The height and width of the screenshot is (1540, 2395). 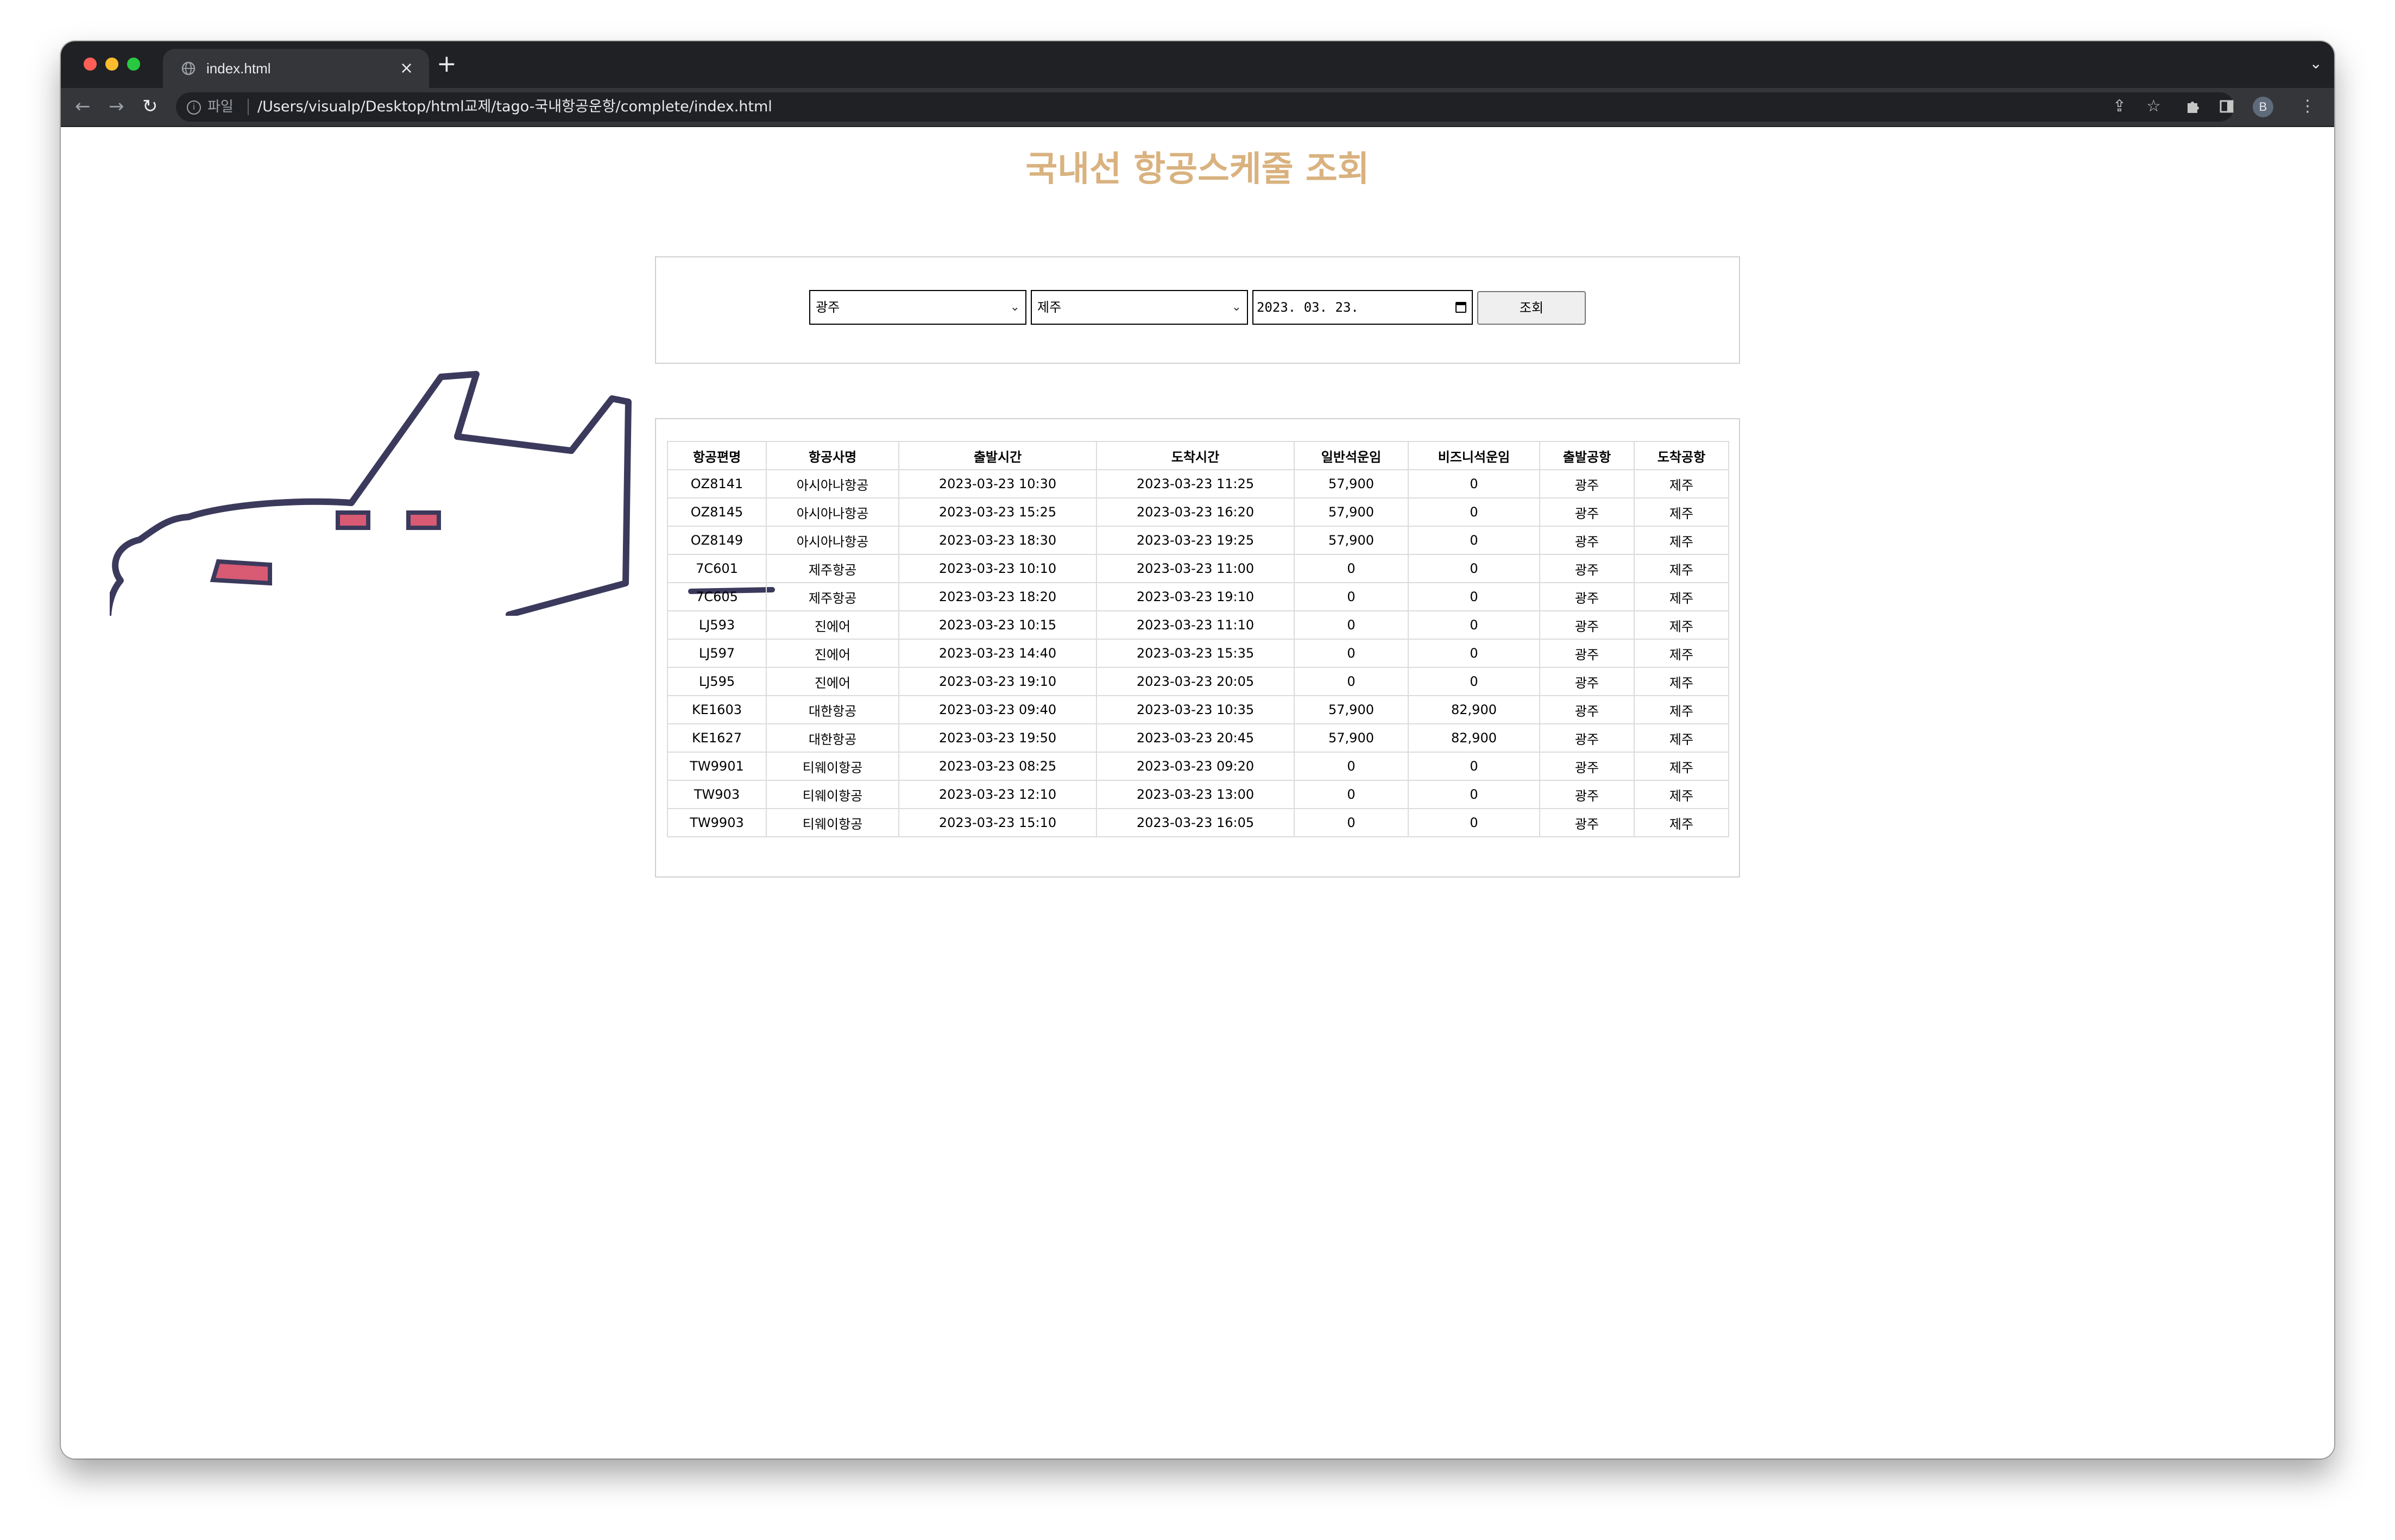 I want to click on tab-index-html: index.html ×, so click(x=296, y=68).